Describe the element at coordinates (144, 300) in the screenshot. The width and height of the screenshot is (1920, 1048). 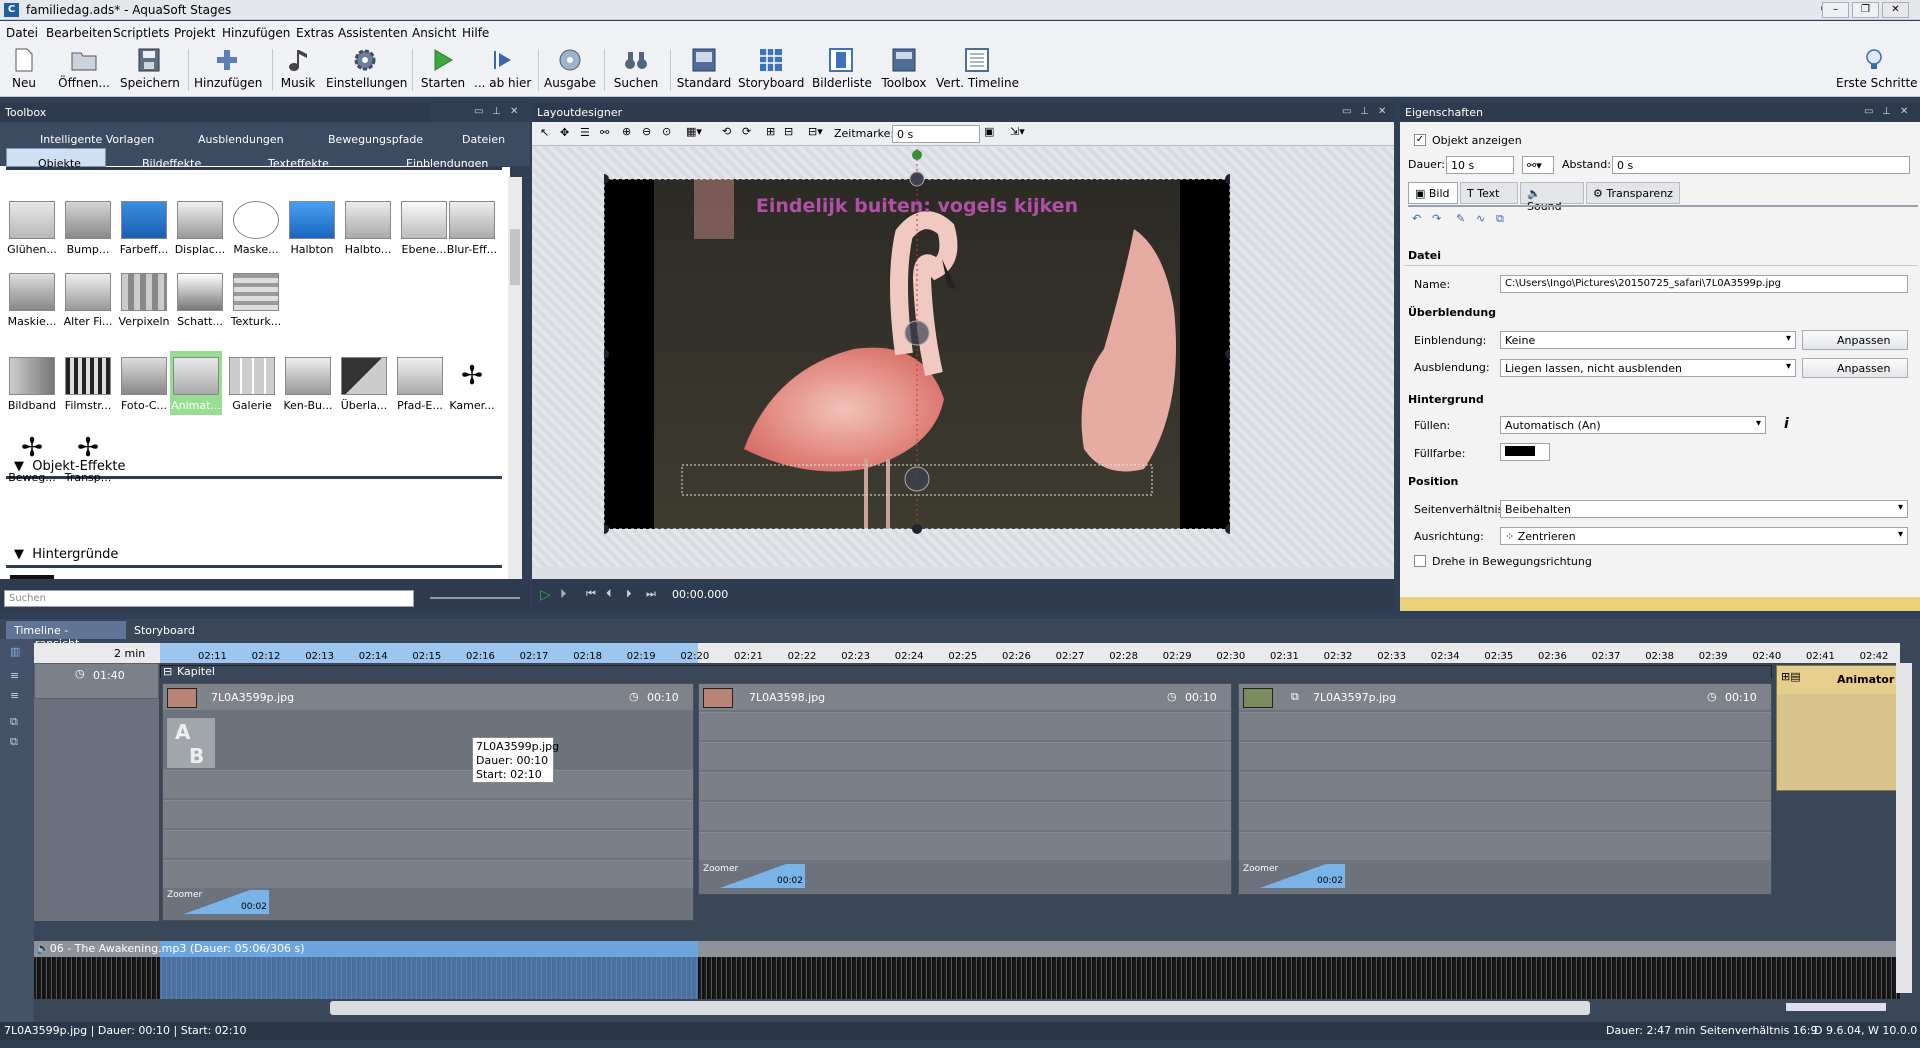
I see `effect-verpixeln: Verpixeln` at that location.